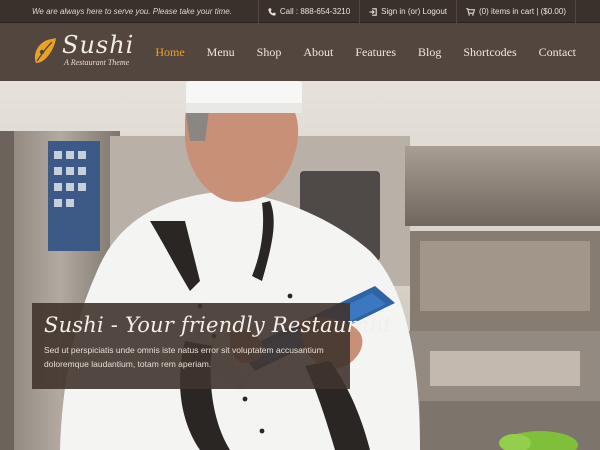 This screenshot has height=450, width=600. I want to click on nav-blog: Blog, so click(429, 52).